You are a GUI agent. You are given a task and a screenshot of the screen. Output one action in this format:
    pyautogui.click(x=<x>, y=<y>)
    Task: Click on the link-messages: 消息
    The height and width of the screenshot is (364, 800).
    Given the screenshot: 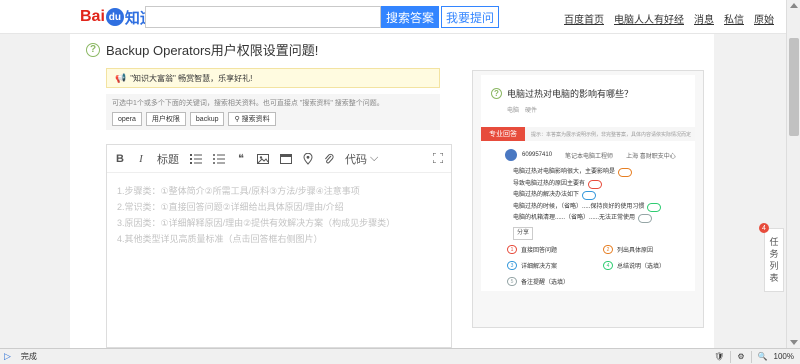 What is the action you would take?
    pyautogui.click(x=704, y=18)
    